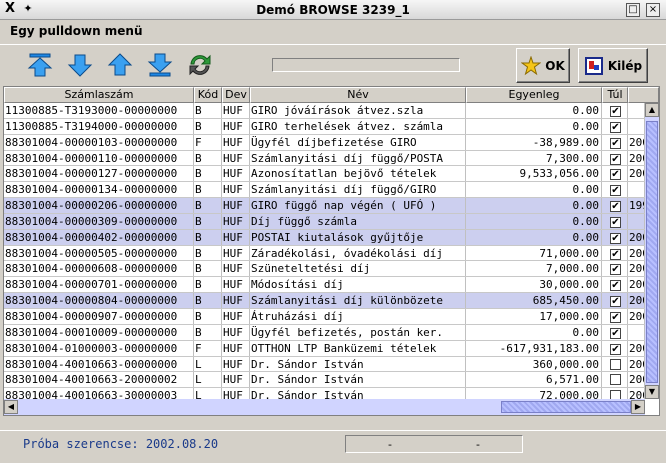 This screenshot has height=463, width=666. I want to click on ok-label: OK, so click(555, 65).